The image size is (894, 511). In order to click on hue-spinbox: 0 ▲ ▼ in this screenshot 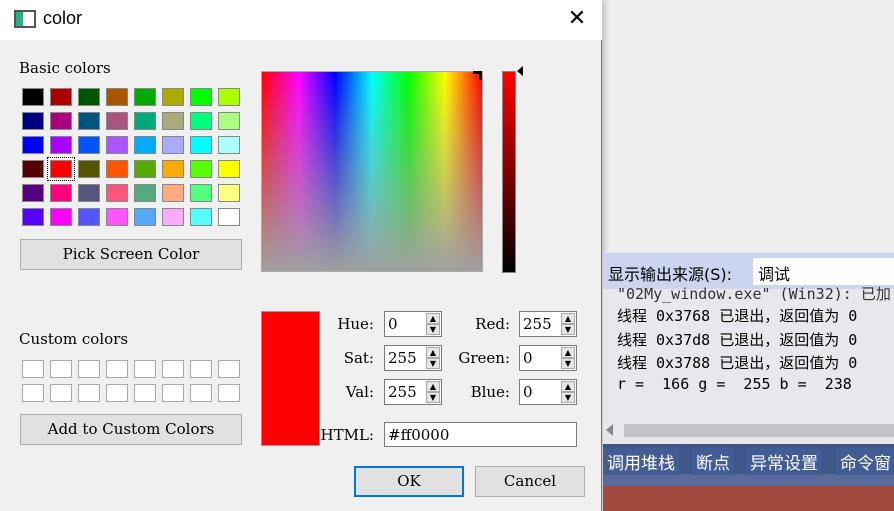, I will do `click(413, 324)`.